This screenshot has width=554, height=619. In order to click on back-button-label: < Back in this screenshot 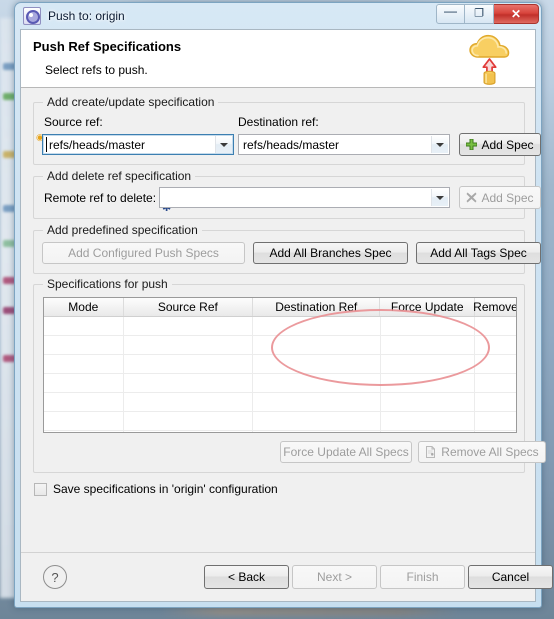, I will do `click(246, 577)`.